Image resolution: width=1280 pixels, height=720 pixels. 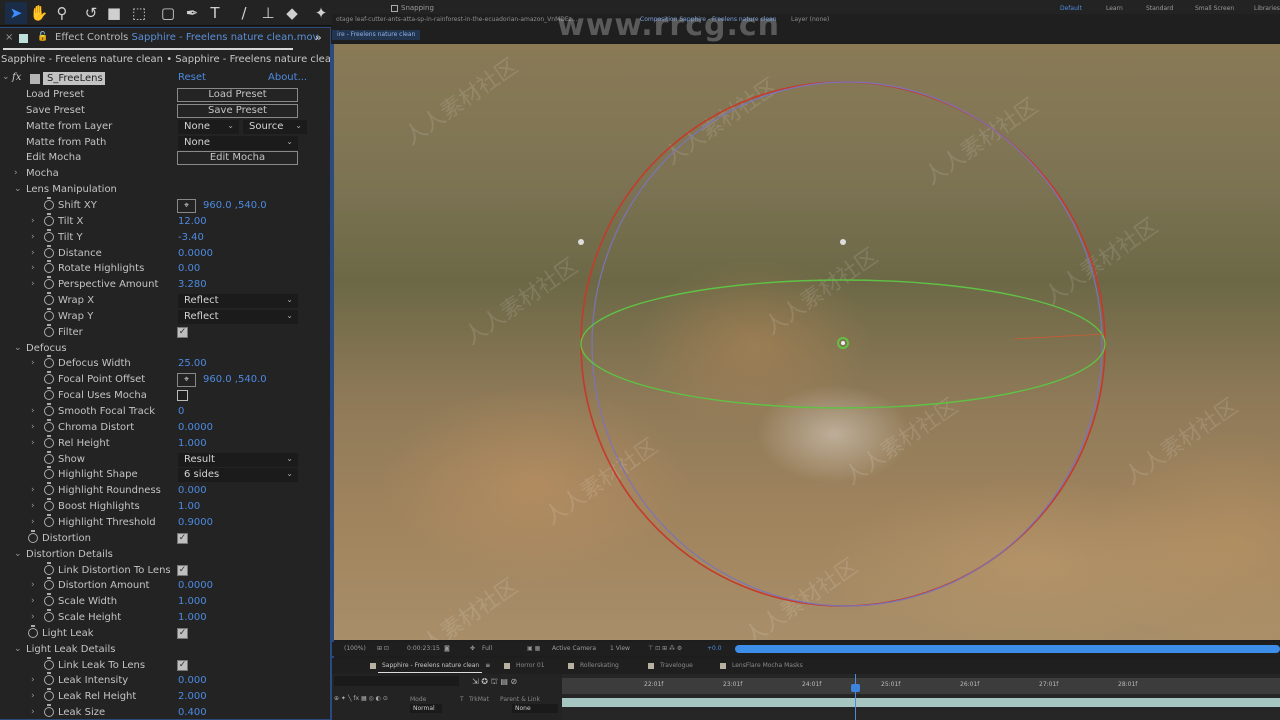 I want to click on lock-icon: 🔓, so click(x=42, y=37).